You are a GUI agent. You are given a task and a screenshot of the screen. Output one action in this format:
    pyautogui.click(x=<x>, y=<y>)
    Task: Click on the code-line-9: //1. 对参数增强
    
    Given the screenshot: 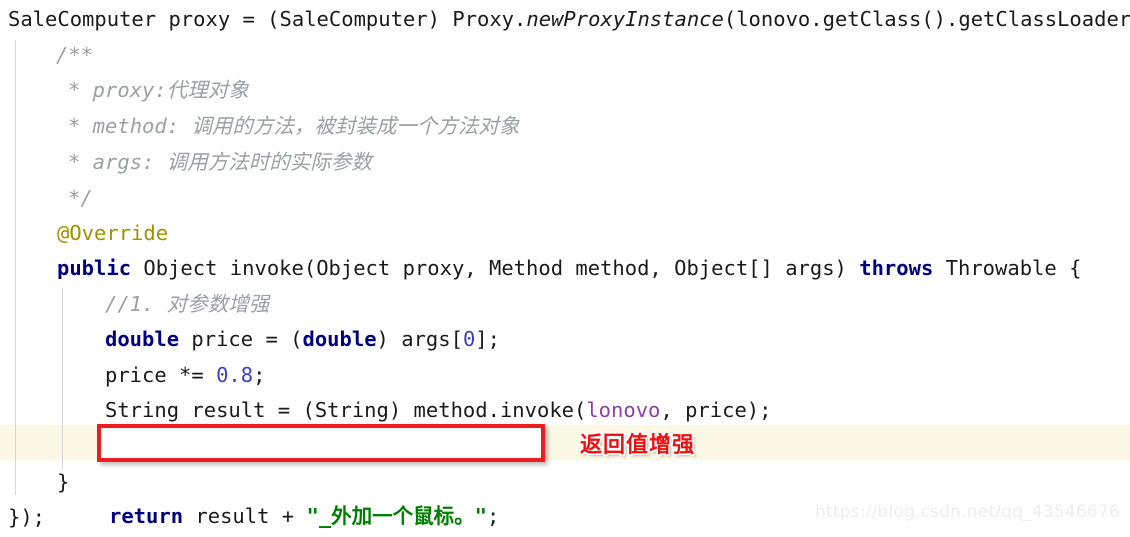 What is the action you would take?
    pyautogui.click(x=187, y=304)
    